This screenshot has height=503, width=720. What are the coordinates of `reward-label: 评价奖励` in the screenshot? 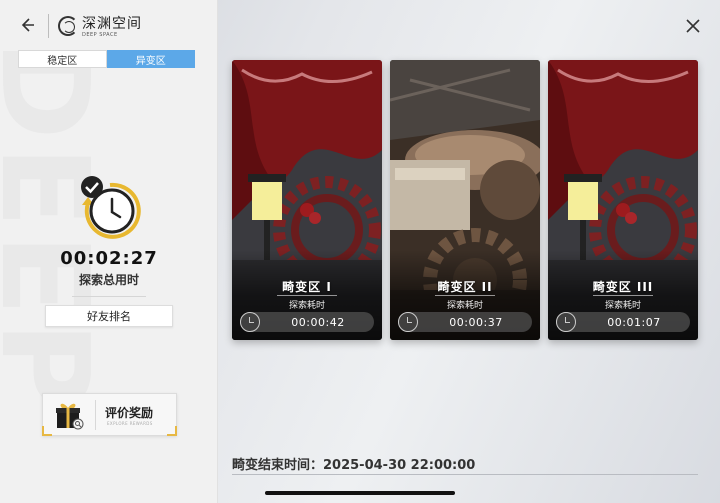 It's located at (129, 413).